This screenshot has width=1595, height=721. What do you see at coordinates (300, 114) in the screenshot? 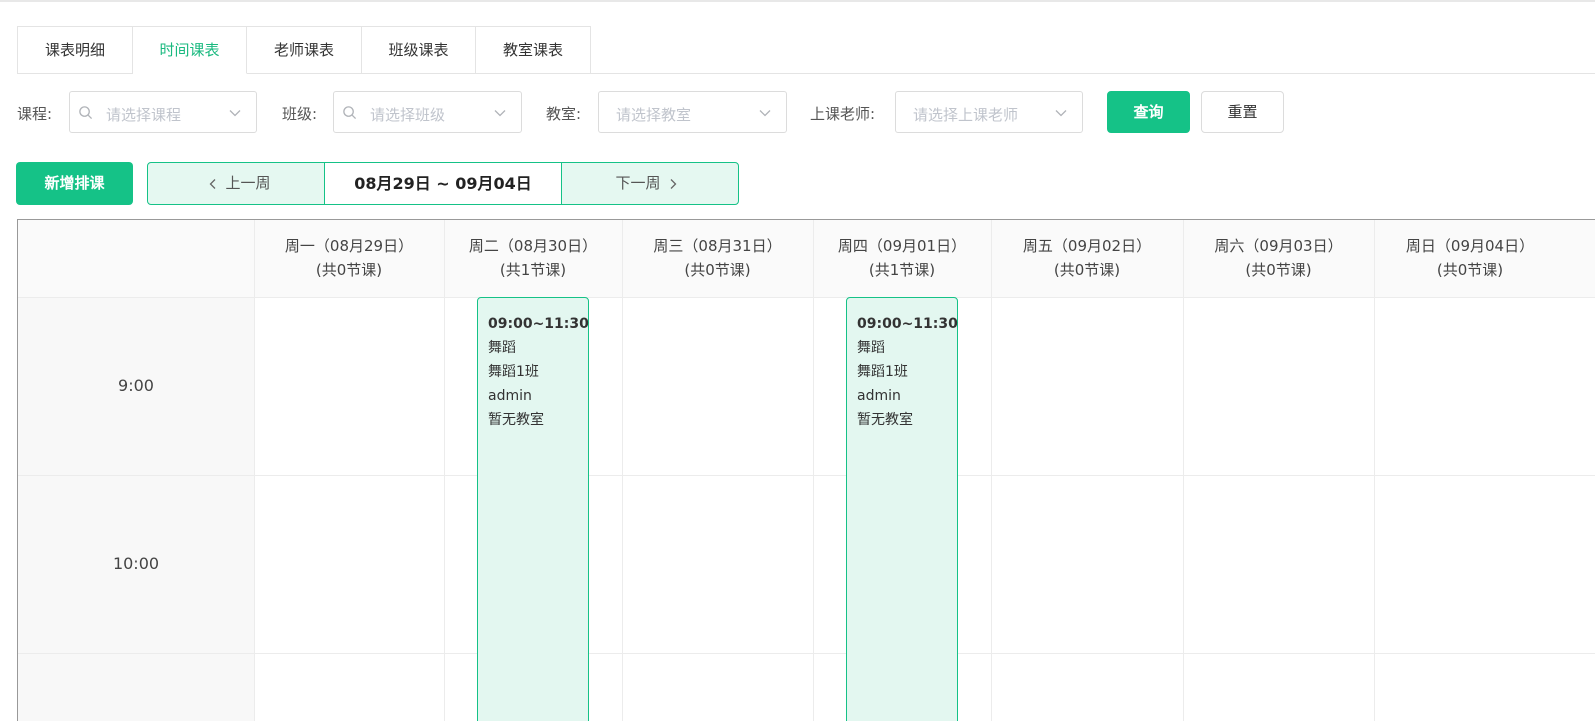
I see `class-filter-label: 班级:` at bounding box center [300, 114].